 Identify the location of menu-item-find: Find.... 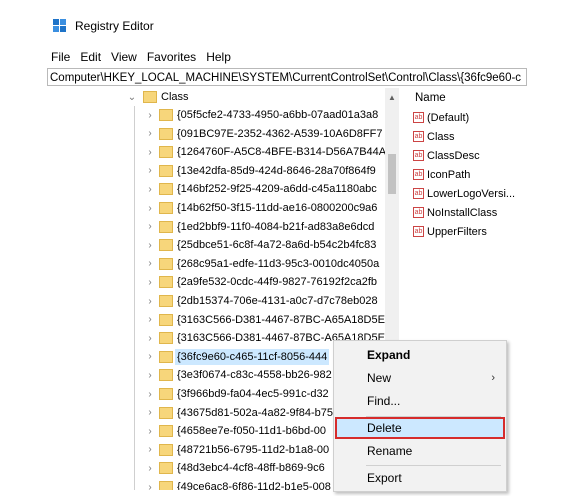
(420, 401).